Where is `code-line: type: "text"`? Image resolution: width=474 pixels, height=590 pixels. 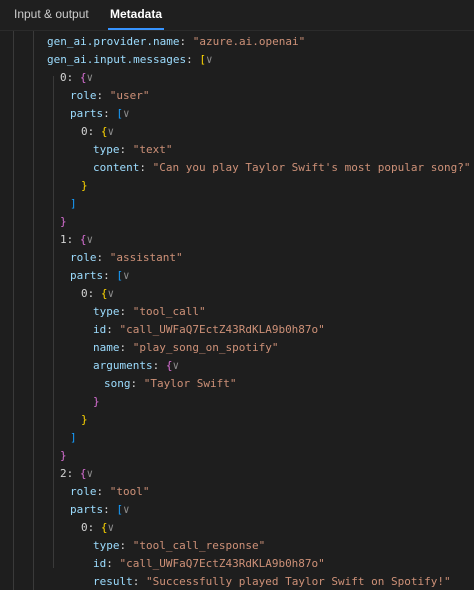 code-line: type: "text" is located at coordinates (133, 149).